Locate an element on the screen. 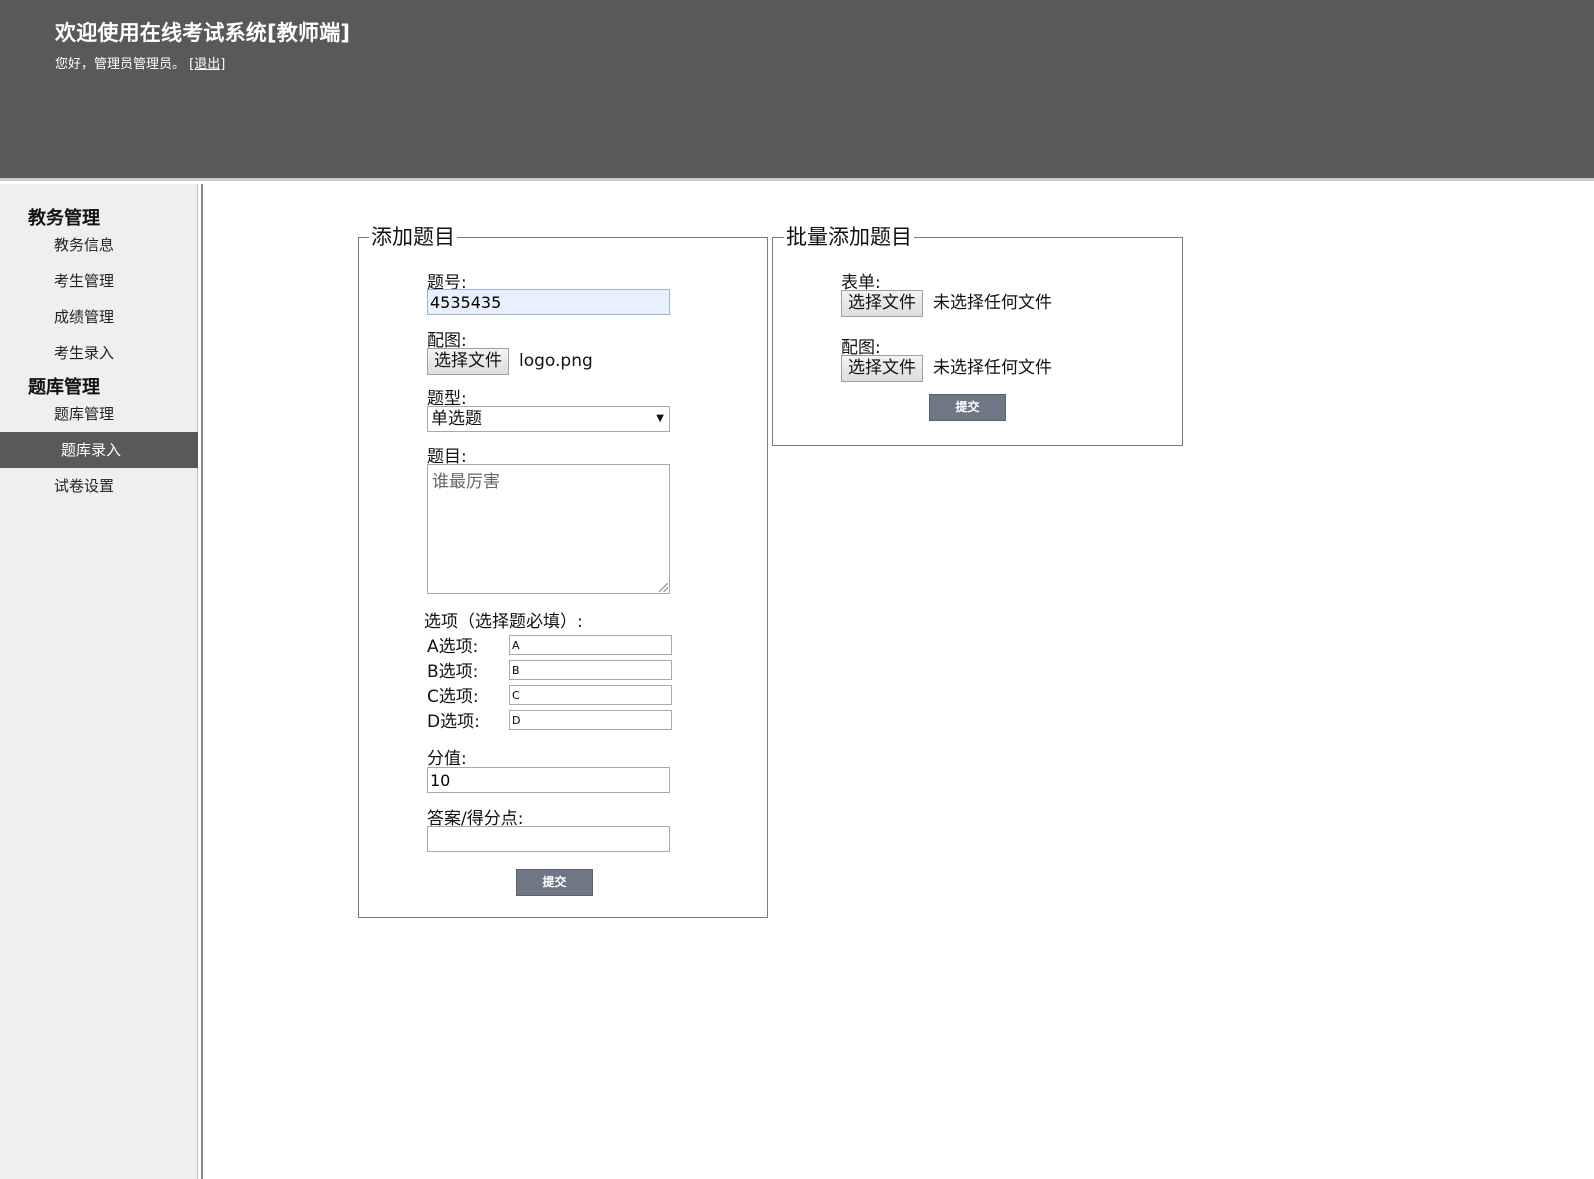 The image size is (1594, 1179). sidebar-item-exam-settings: 试卷设置 is located at coordinates (99, 486).